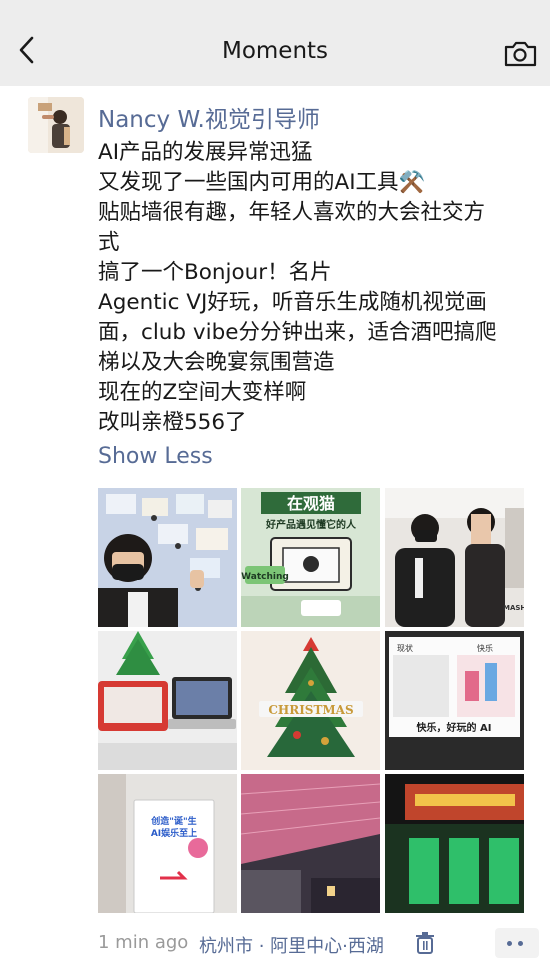 This screenshot has width=550, height=960. What do you see at coordinates (209, 117) in the screenshot?
I see `author-name: Nancy W.视觉引导师` at bounding box center [209, 117].